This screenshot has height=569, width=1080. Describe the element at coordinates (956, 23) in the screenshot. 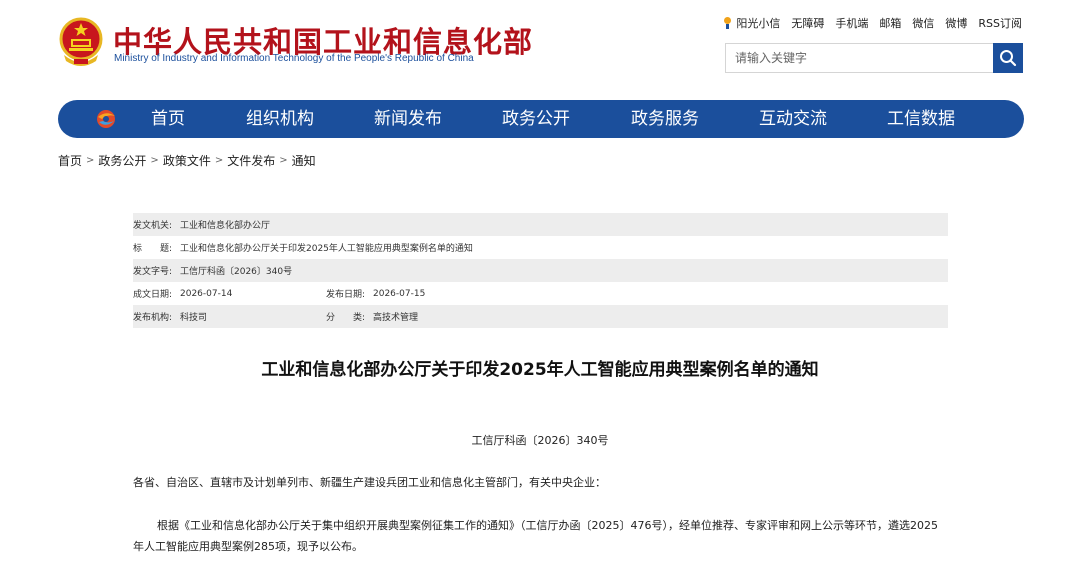

I see `toplink-weibo: 微博` at that location.